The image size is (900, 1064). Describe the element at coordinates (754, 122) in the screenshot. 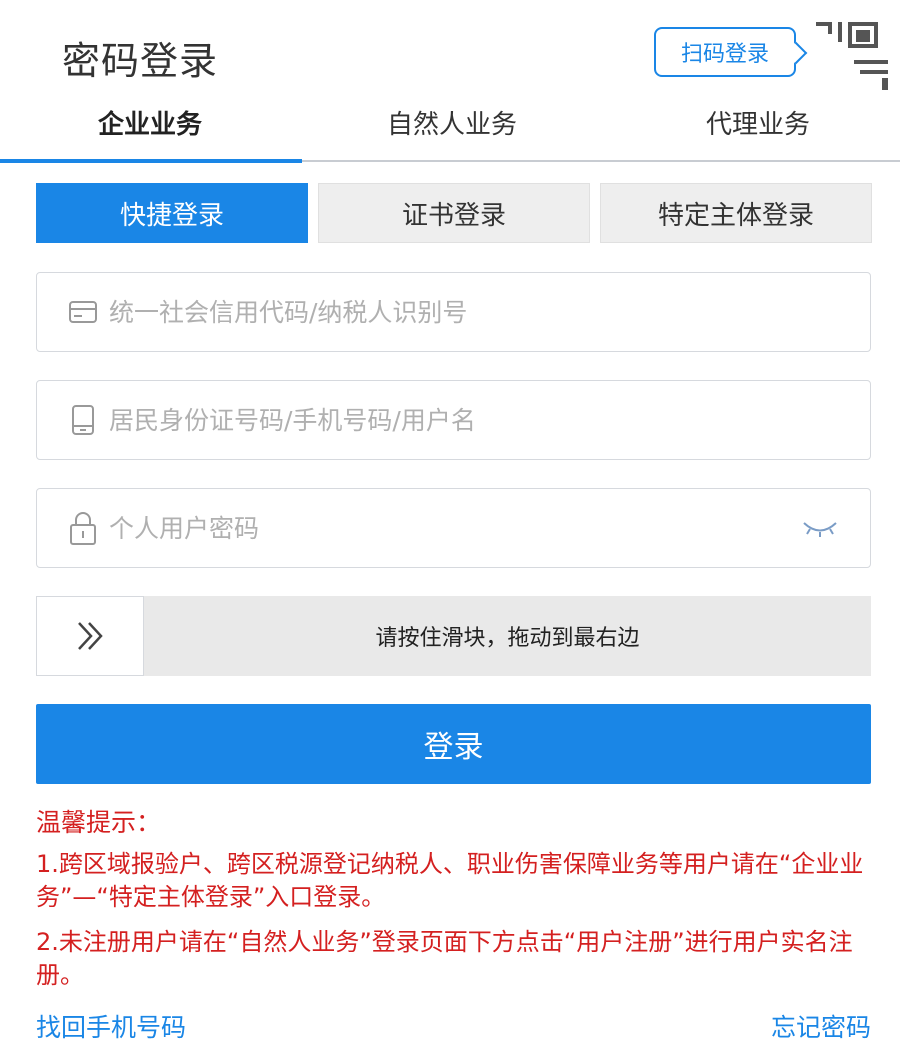

I see `tab-agent: 代理业务` at that location.